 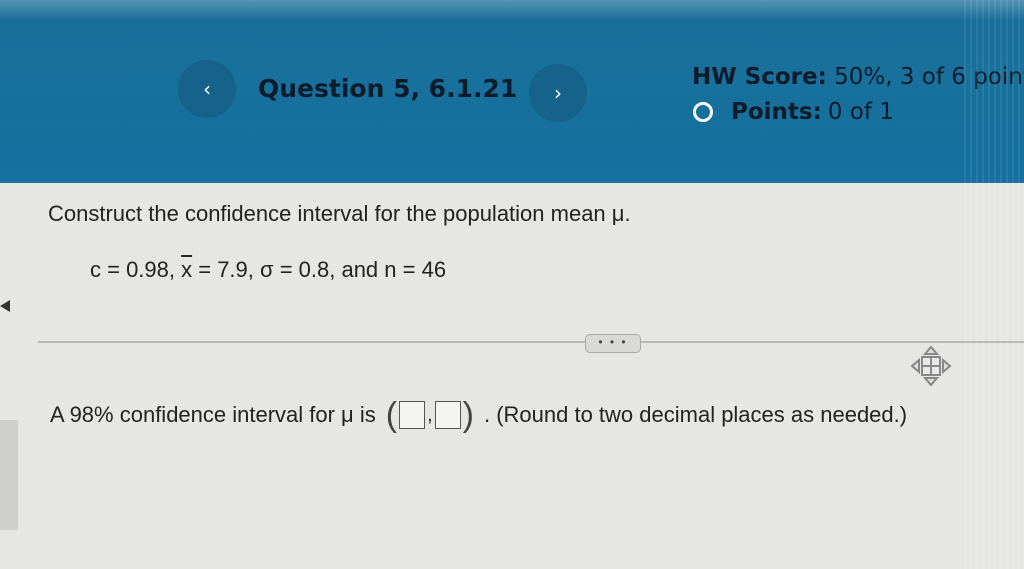 I want to click on points-value: 0 of 1, so click(x=860, y=112).